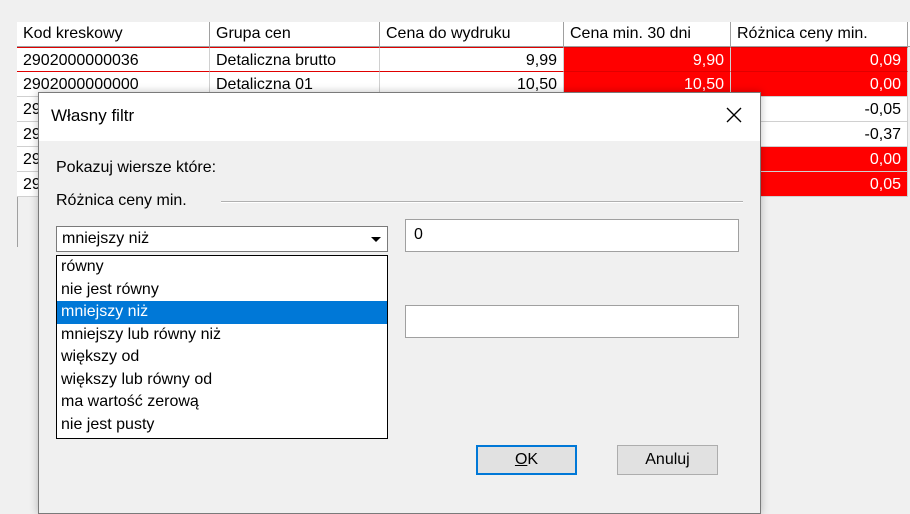 The height and width of the screenshot is (514, 910). I want to click on dropdown-option: ma wartość zerową, so click(222, 402).